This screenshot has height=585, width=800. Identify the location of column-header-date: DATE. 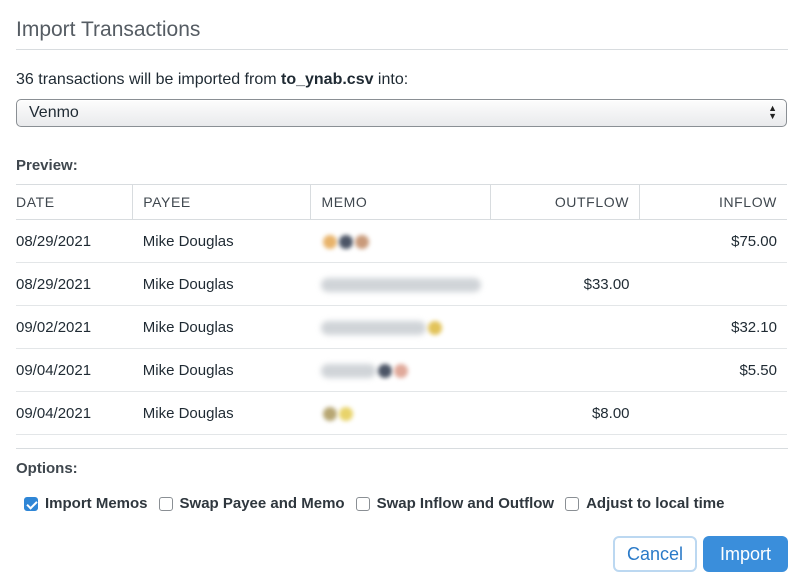
(74, 202).